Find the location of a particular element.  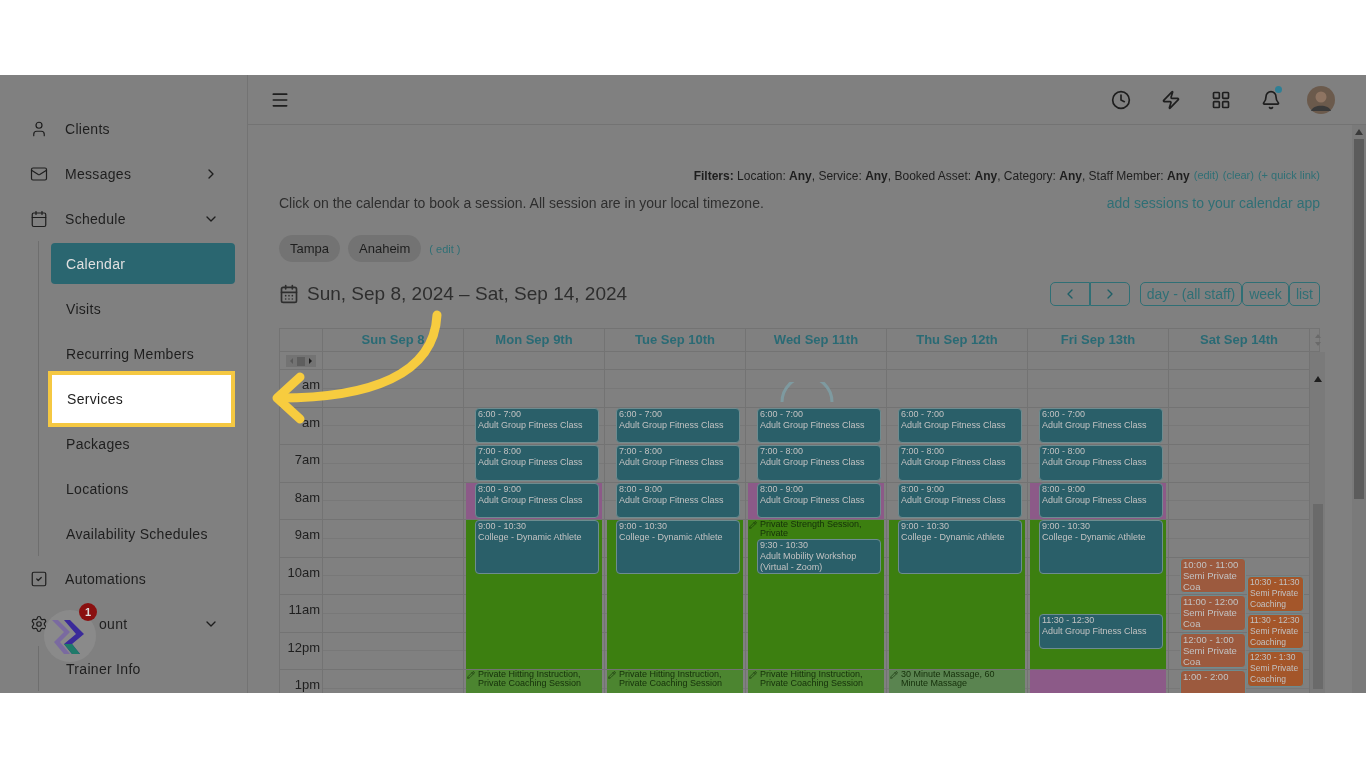

calendar-event: 12:30 - 1:30 Semi Private Coaching is located at coordinates (1275, 669).